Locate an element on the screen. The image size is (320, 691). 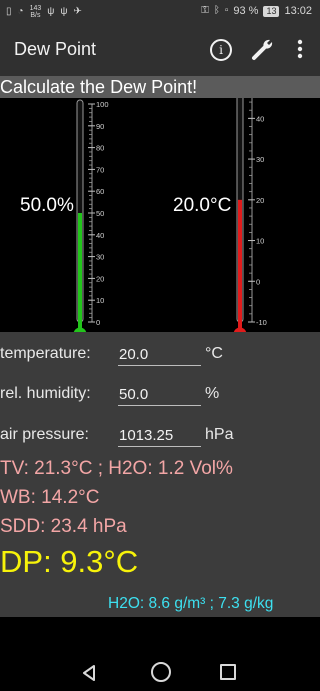
temperature-thermometer-tick-label: 20 is located at coordinates (260, 200).